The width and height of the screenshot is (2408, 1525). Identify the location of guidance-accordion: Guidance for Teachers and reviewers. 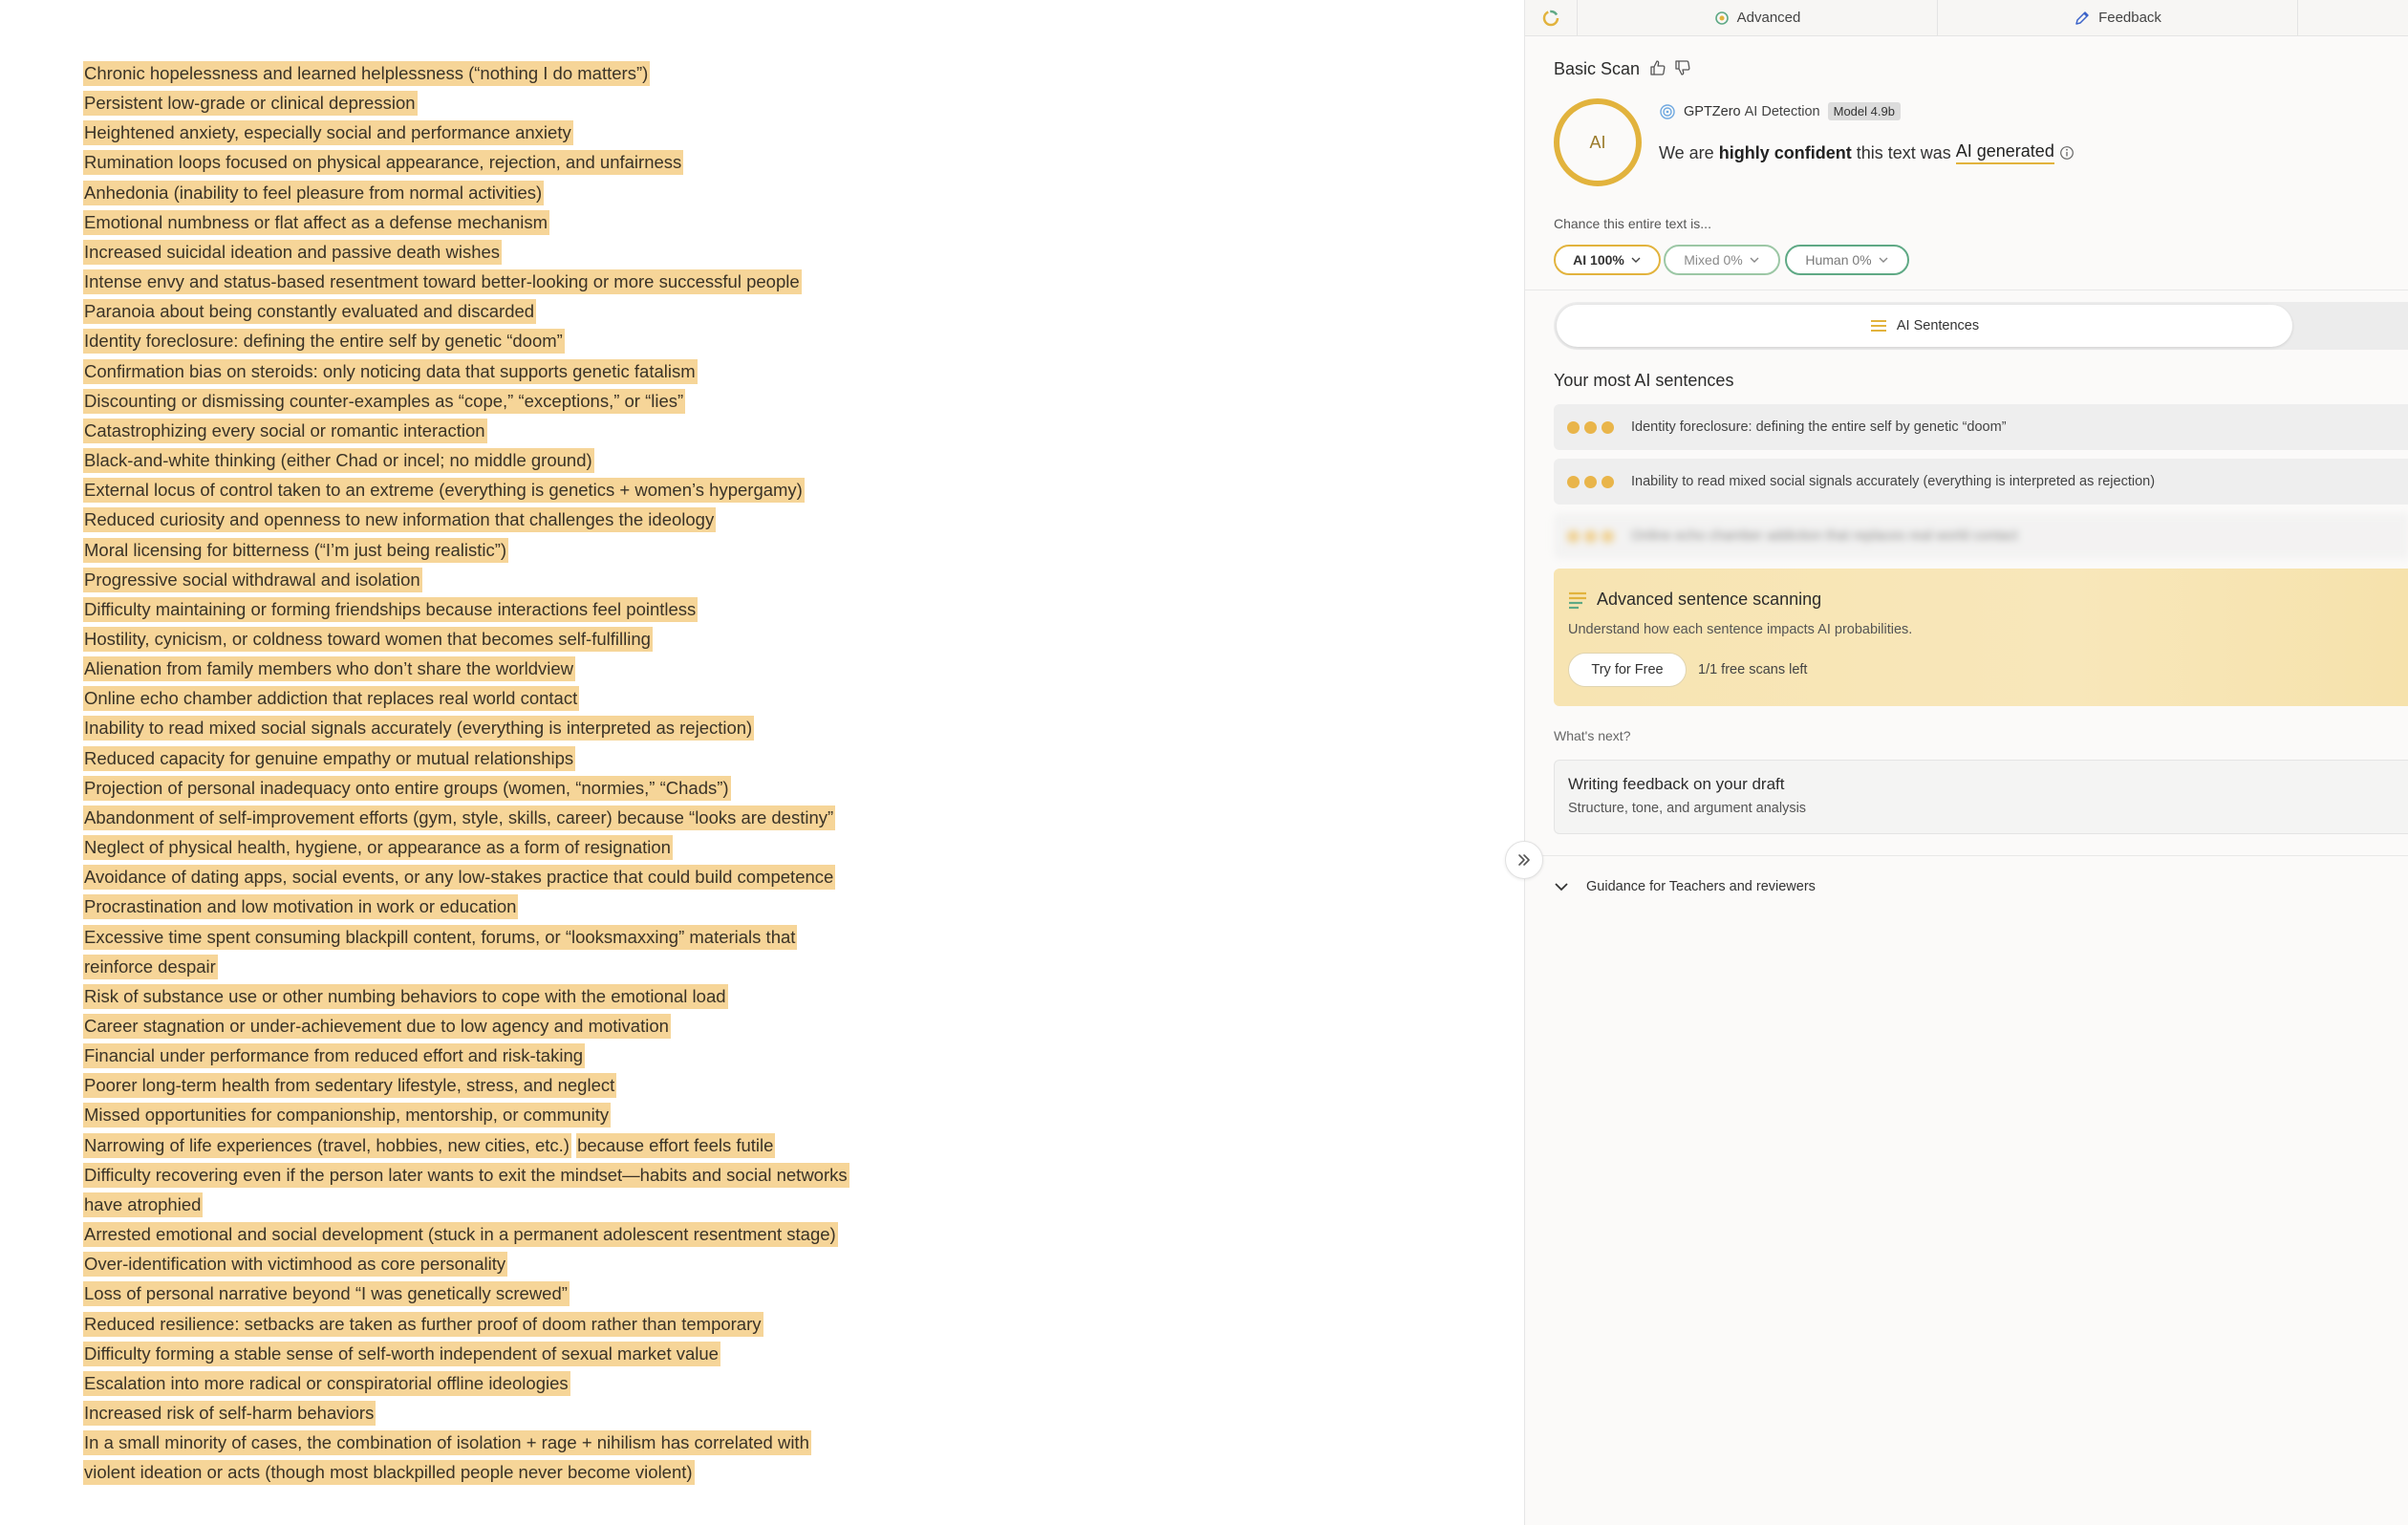
(1685, 886).